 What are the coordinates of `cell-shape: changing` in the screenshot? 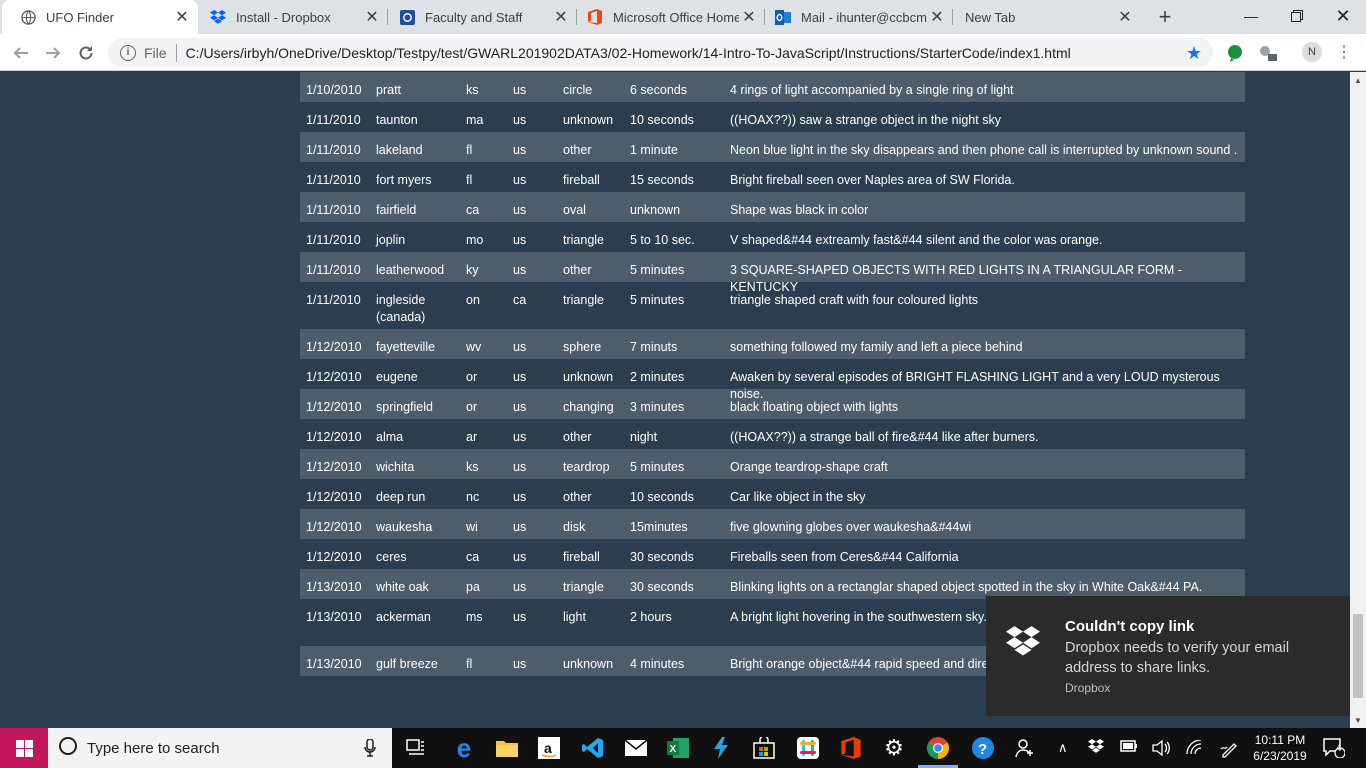 It's located at (588, 407).